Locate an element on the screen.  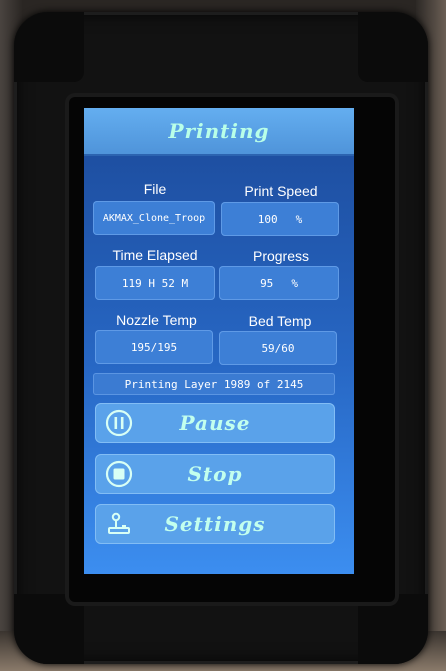
progress-value: 95 is located at coordinates (267, 283).